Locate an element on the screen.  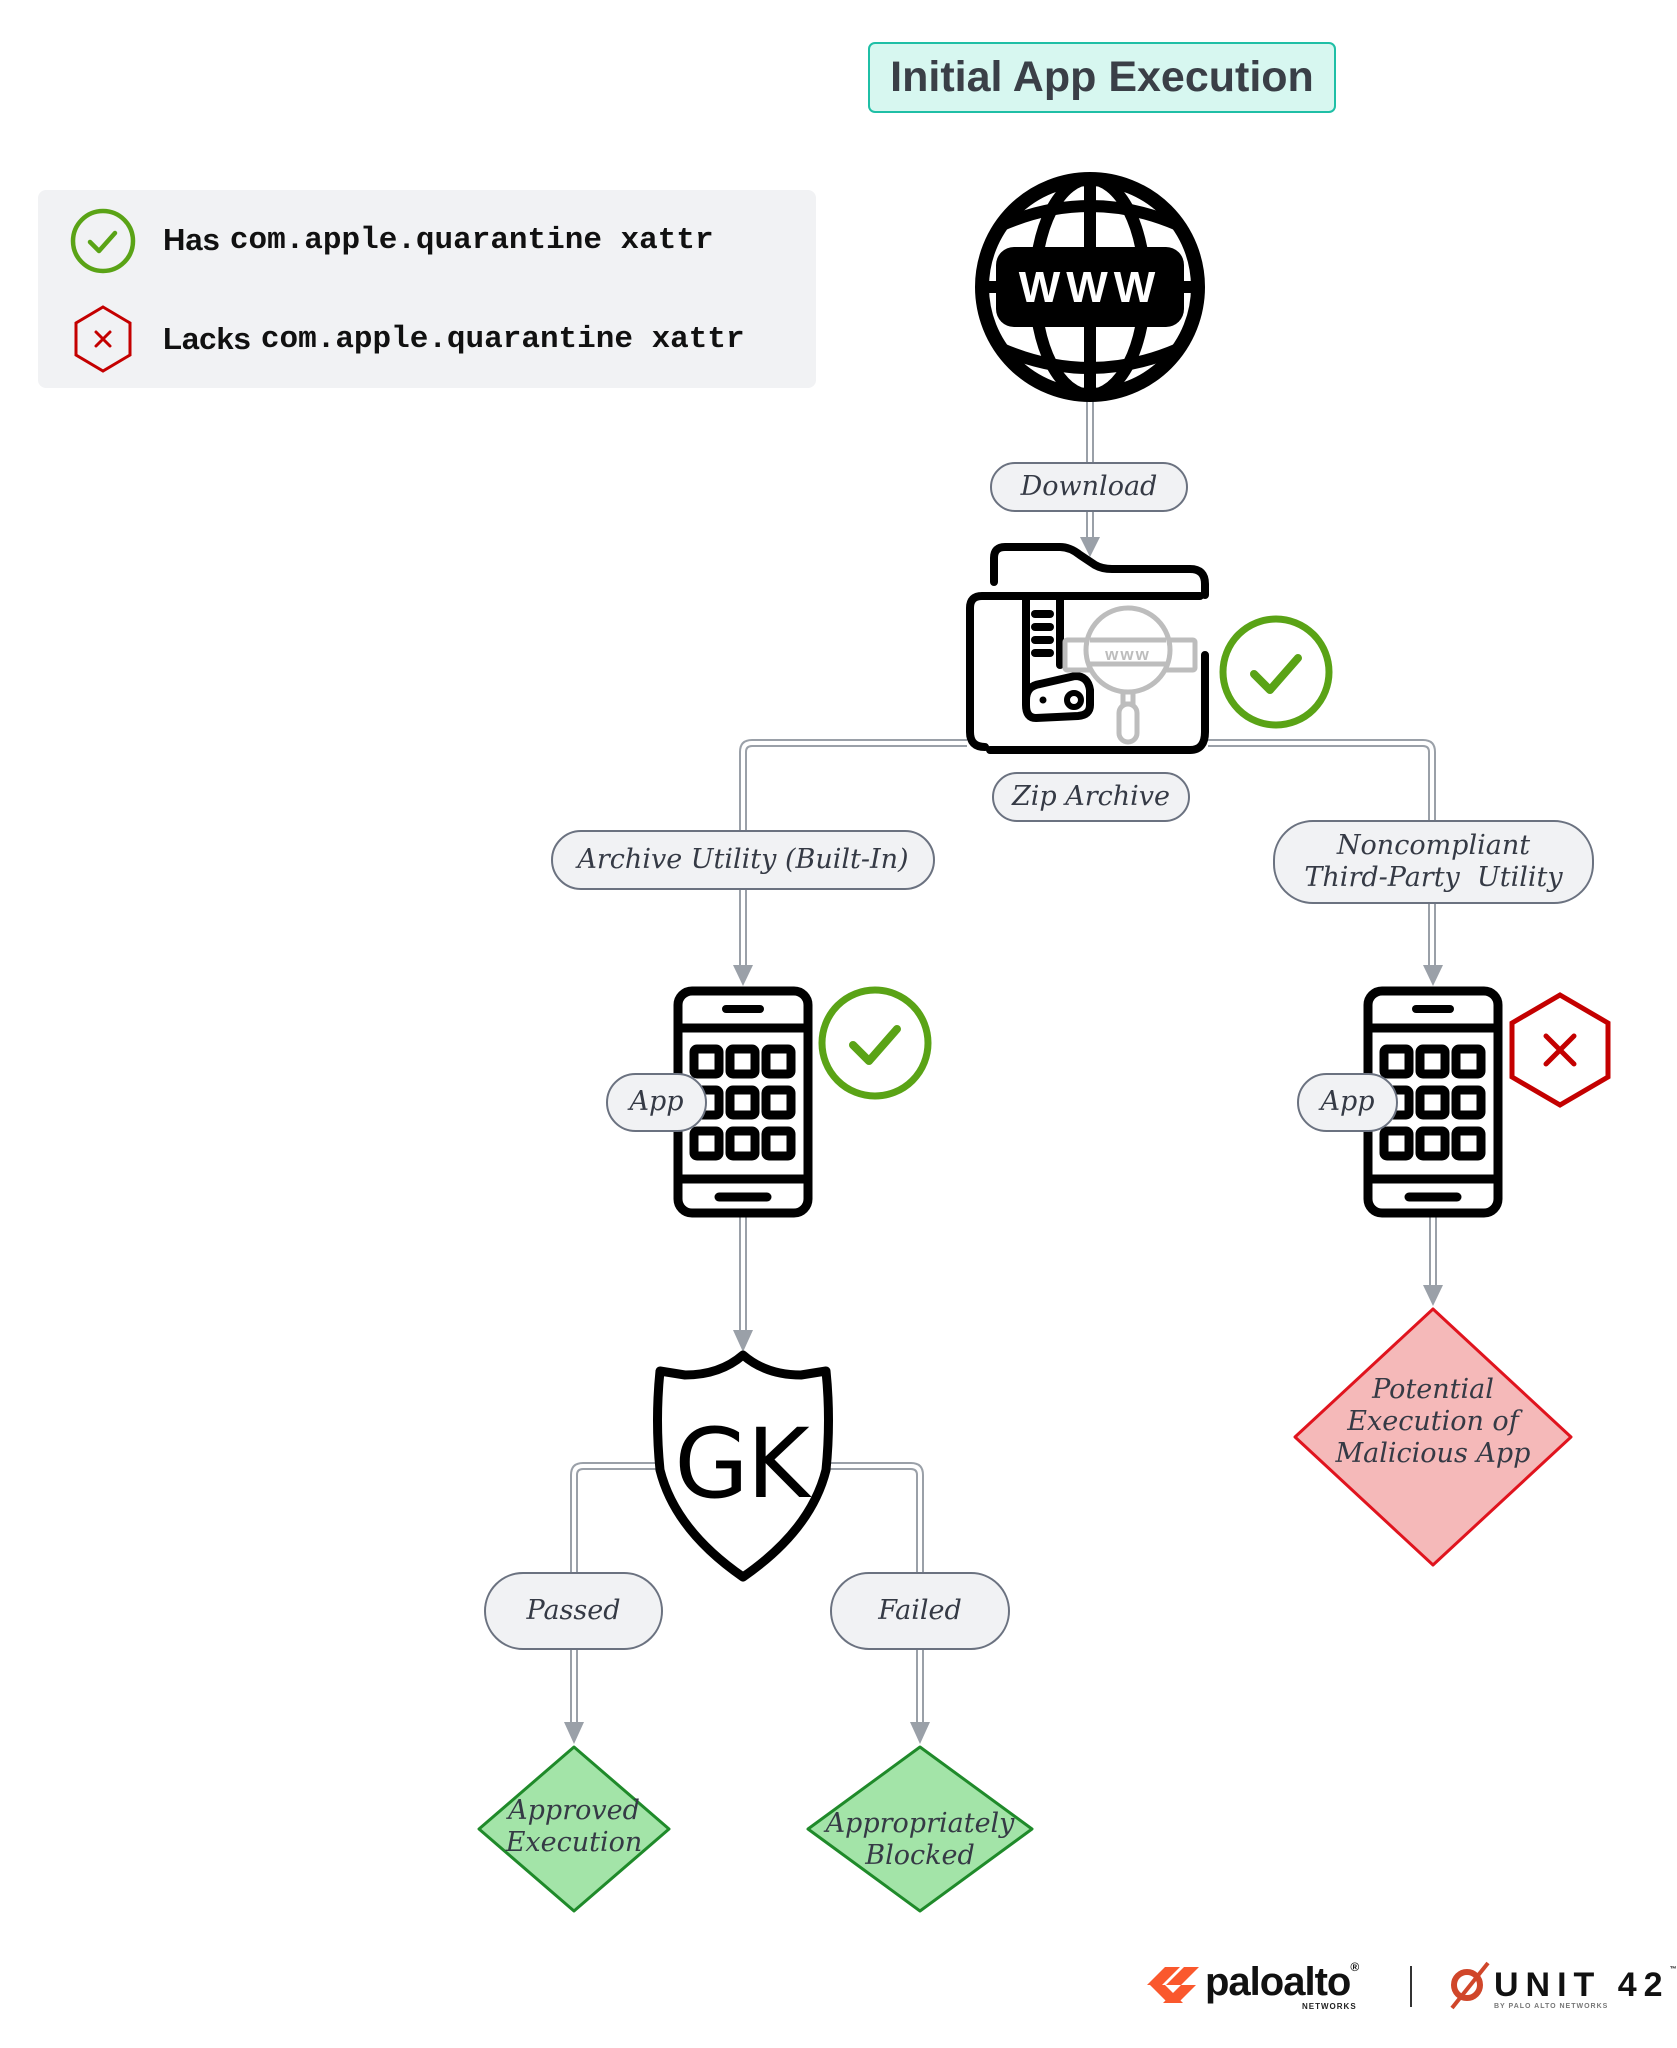
unit42-wordmark: UNIT 42™ is located at coordinates (1585, 1985).